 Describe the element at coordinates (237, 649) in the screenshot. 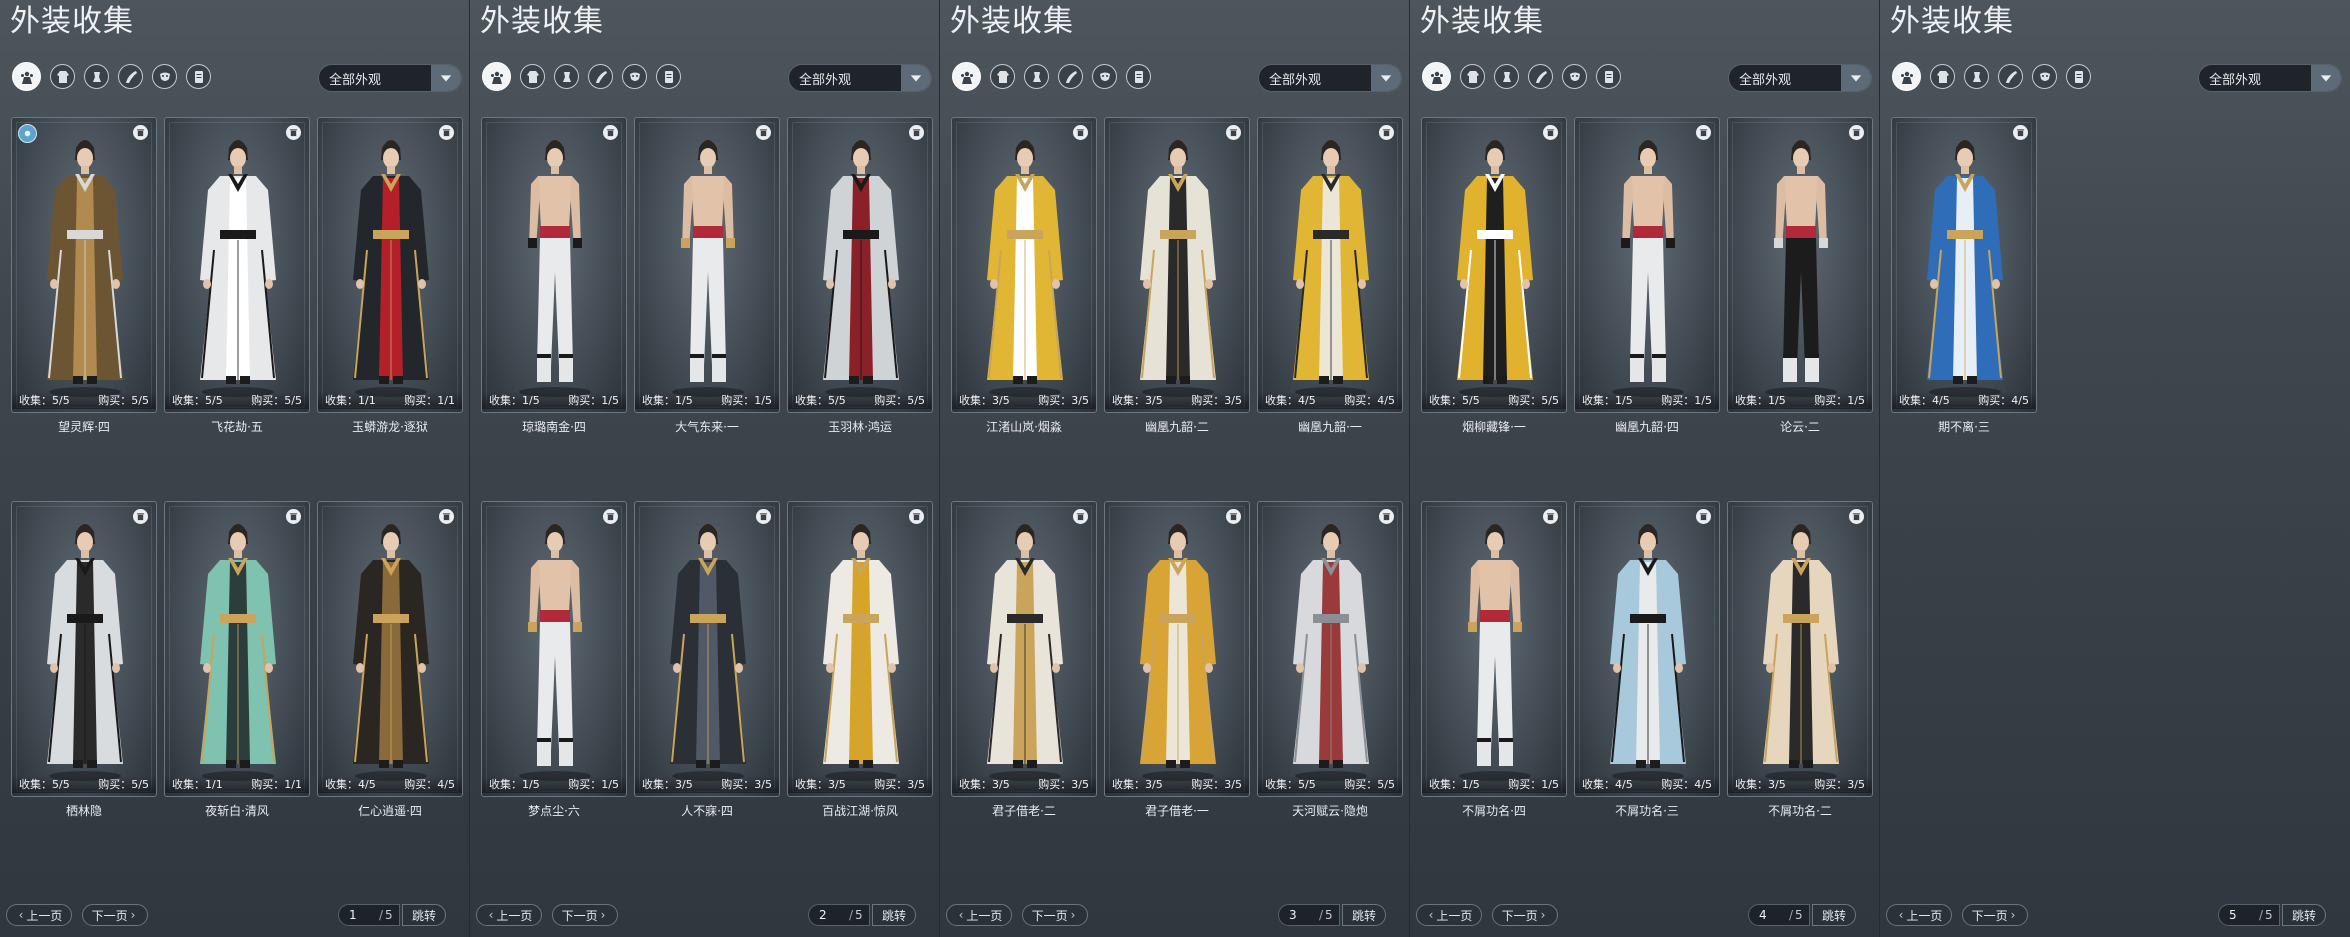

I see `outfit-card: 收集：1/1 购买：1/1` at that location.